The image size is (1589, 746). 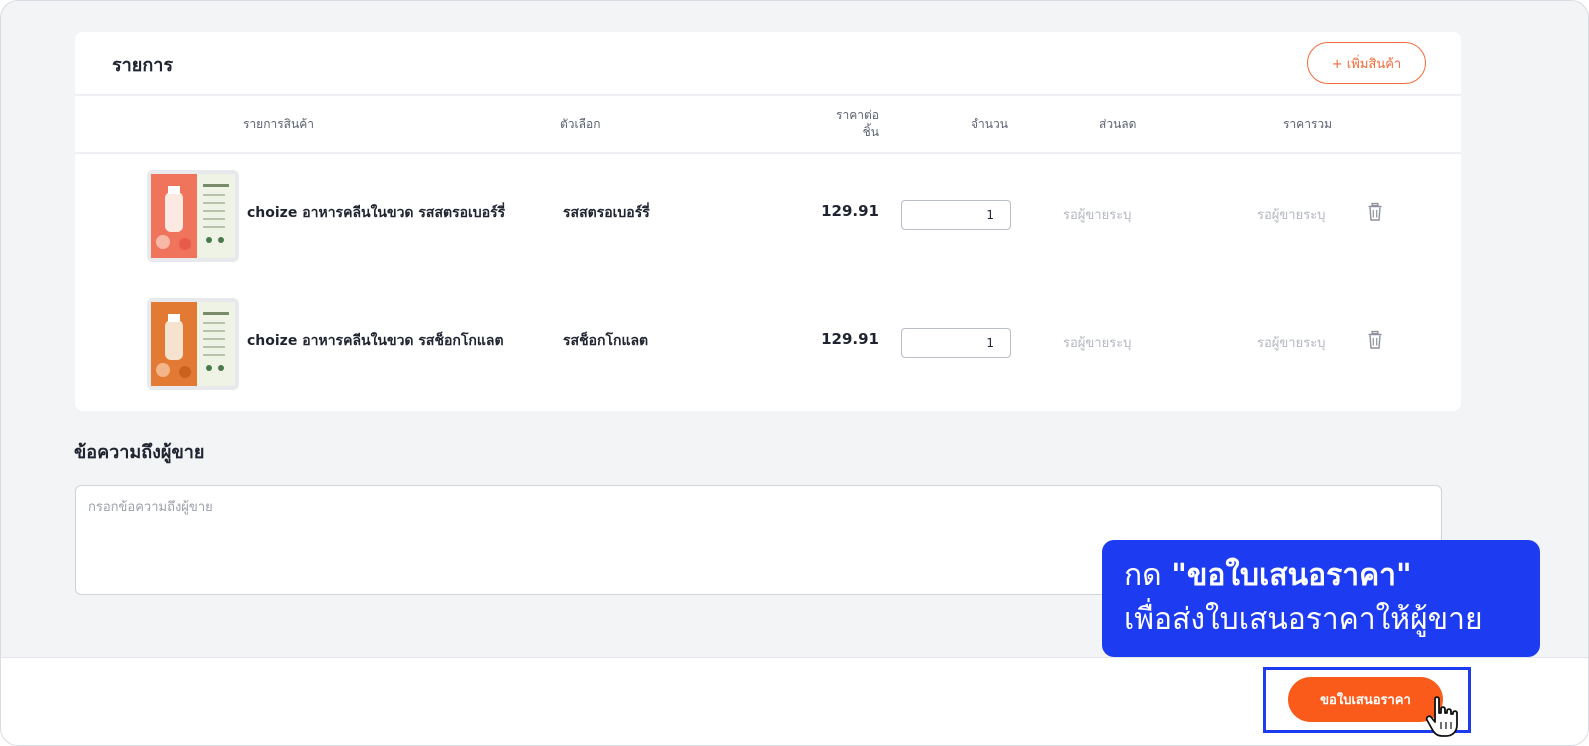 What do you see at coordinates (1118, 123) in the screenshot?
I see `column-header-discount: ส่วนลด` at bounding box center [1118, 123].